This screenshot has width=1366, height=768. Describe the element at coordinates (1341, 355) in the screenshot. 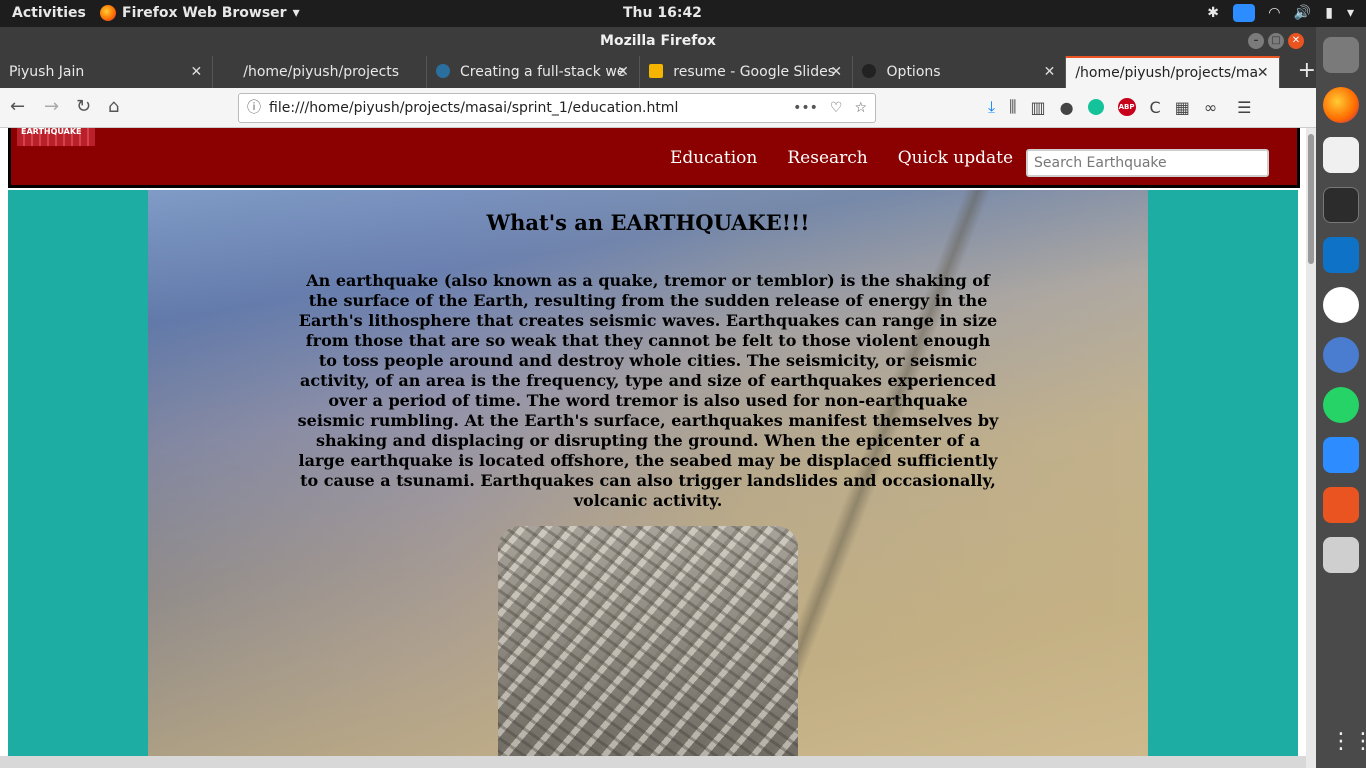

I see `chromium-icon` at that location.